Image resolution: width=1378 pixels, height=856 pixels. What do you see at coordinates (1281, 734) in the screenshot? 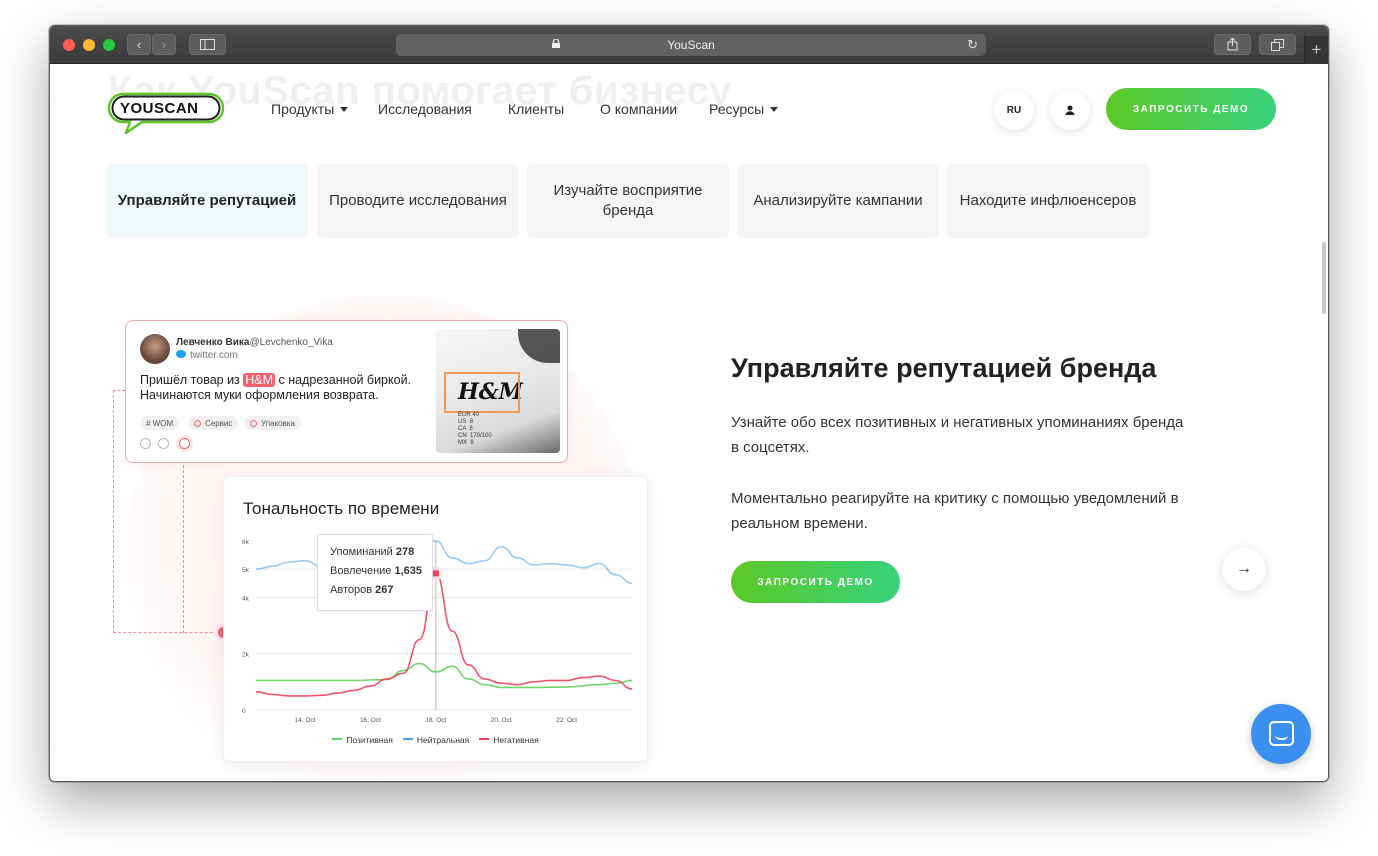
I see `chat-widget-button` at bounding box center [1281, 734].